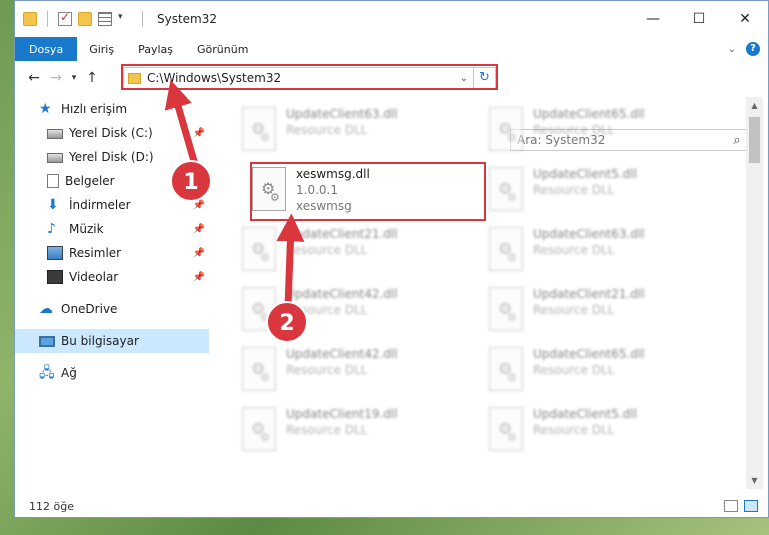  Describe the element at coordinates (112, 373) in the screenshot. I see `sidebar-item-network: 🖧 Ağ` at that location.